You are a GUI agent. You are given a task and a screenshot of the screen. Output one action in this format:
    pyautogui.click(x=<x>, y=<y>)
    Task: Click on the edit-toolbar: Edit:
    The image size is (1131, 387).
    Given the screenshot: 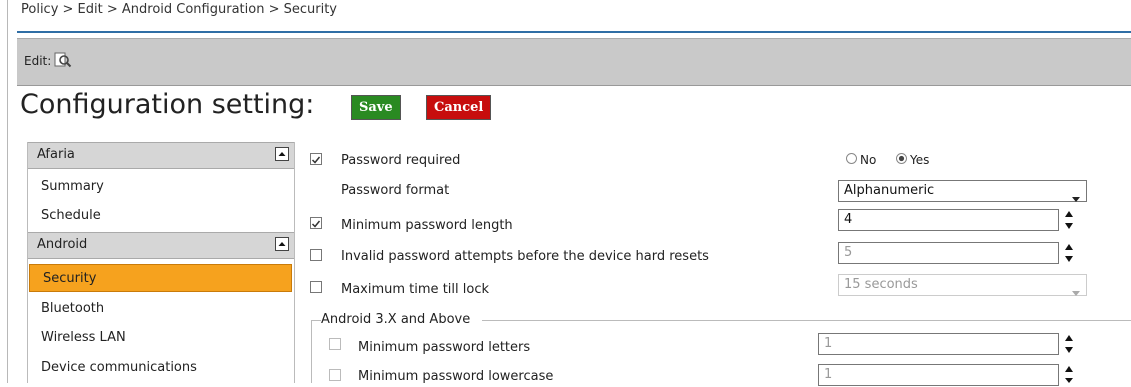 What is the action you would take?
    pyautogui.click(x=574, y=62)
    